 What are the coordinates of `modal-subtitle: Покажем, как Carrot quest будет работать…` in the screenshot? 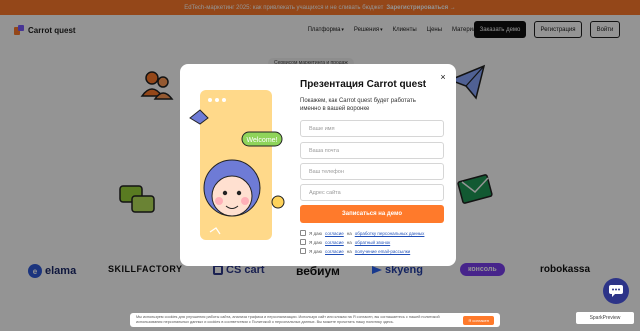 It's located at (358, 105).